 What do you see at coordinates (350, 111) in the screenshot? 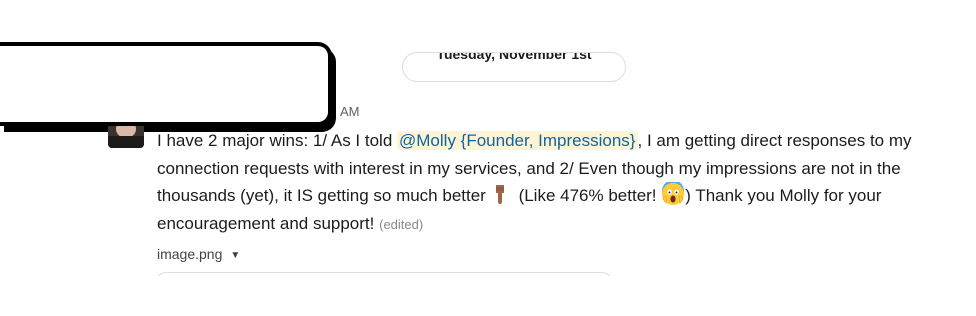
I see `message-timestamp: AM` at bounding box center [350, 111].